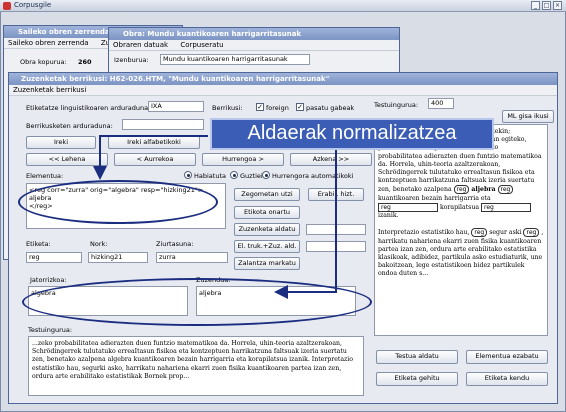 This screenshot has height=412, width=566. I want to click on arrow-to-zuzendua, so click(305, 222).